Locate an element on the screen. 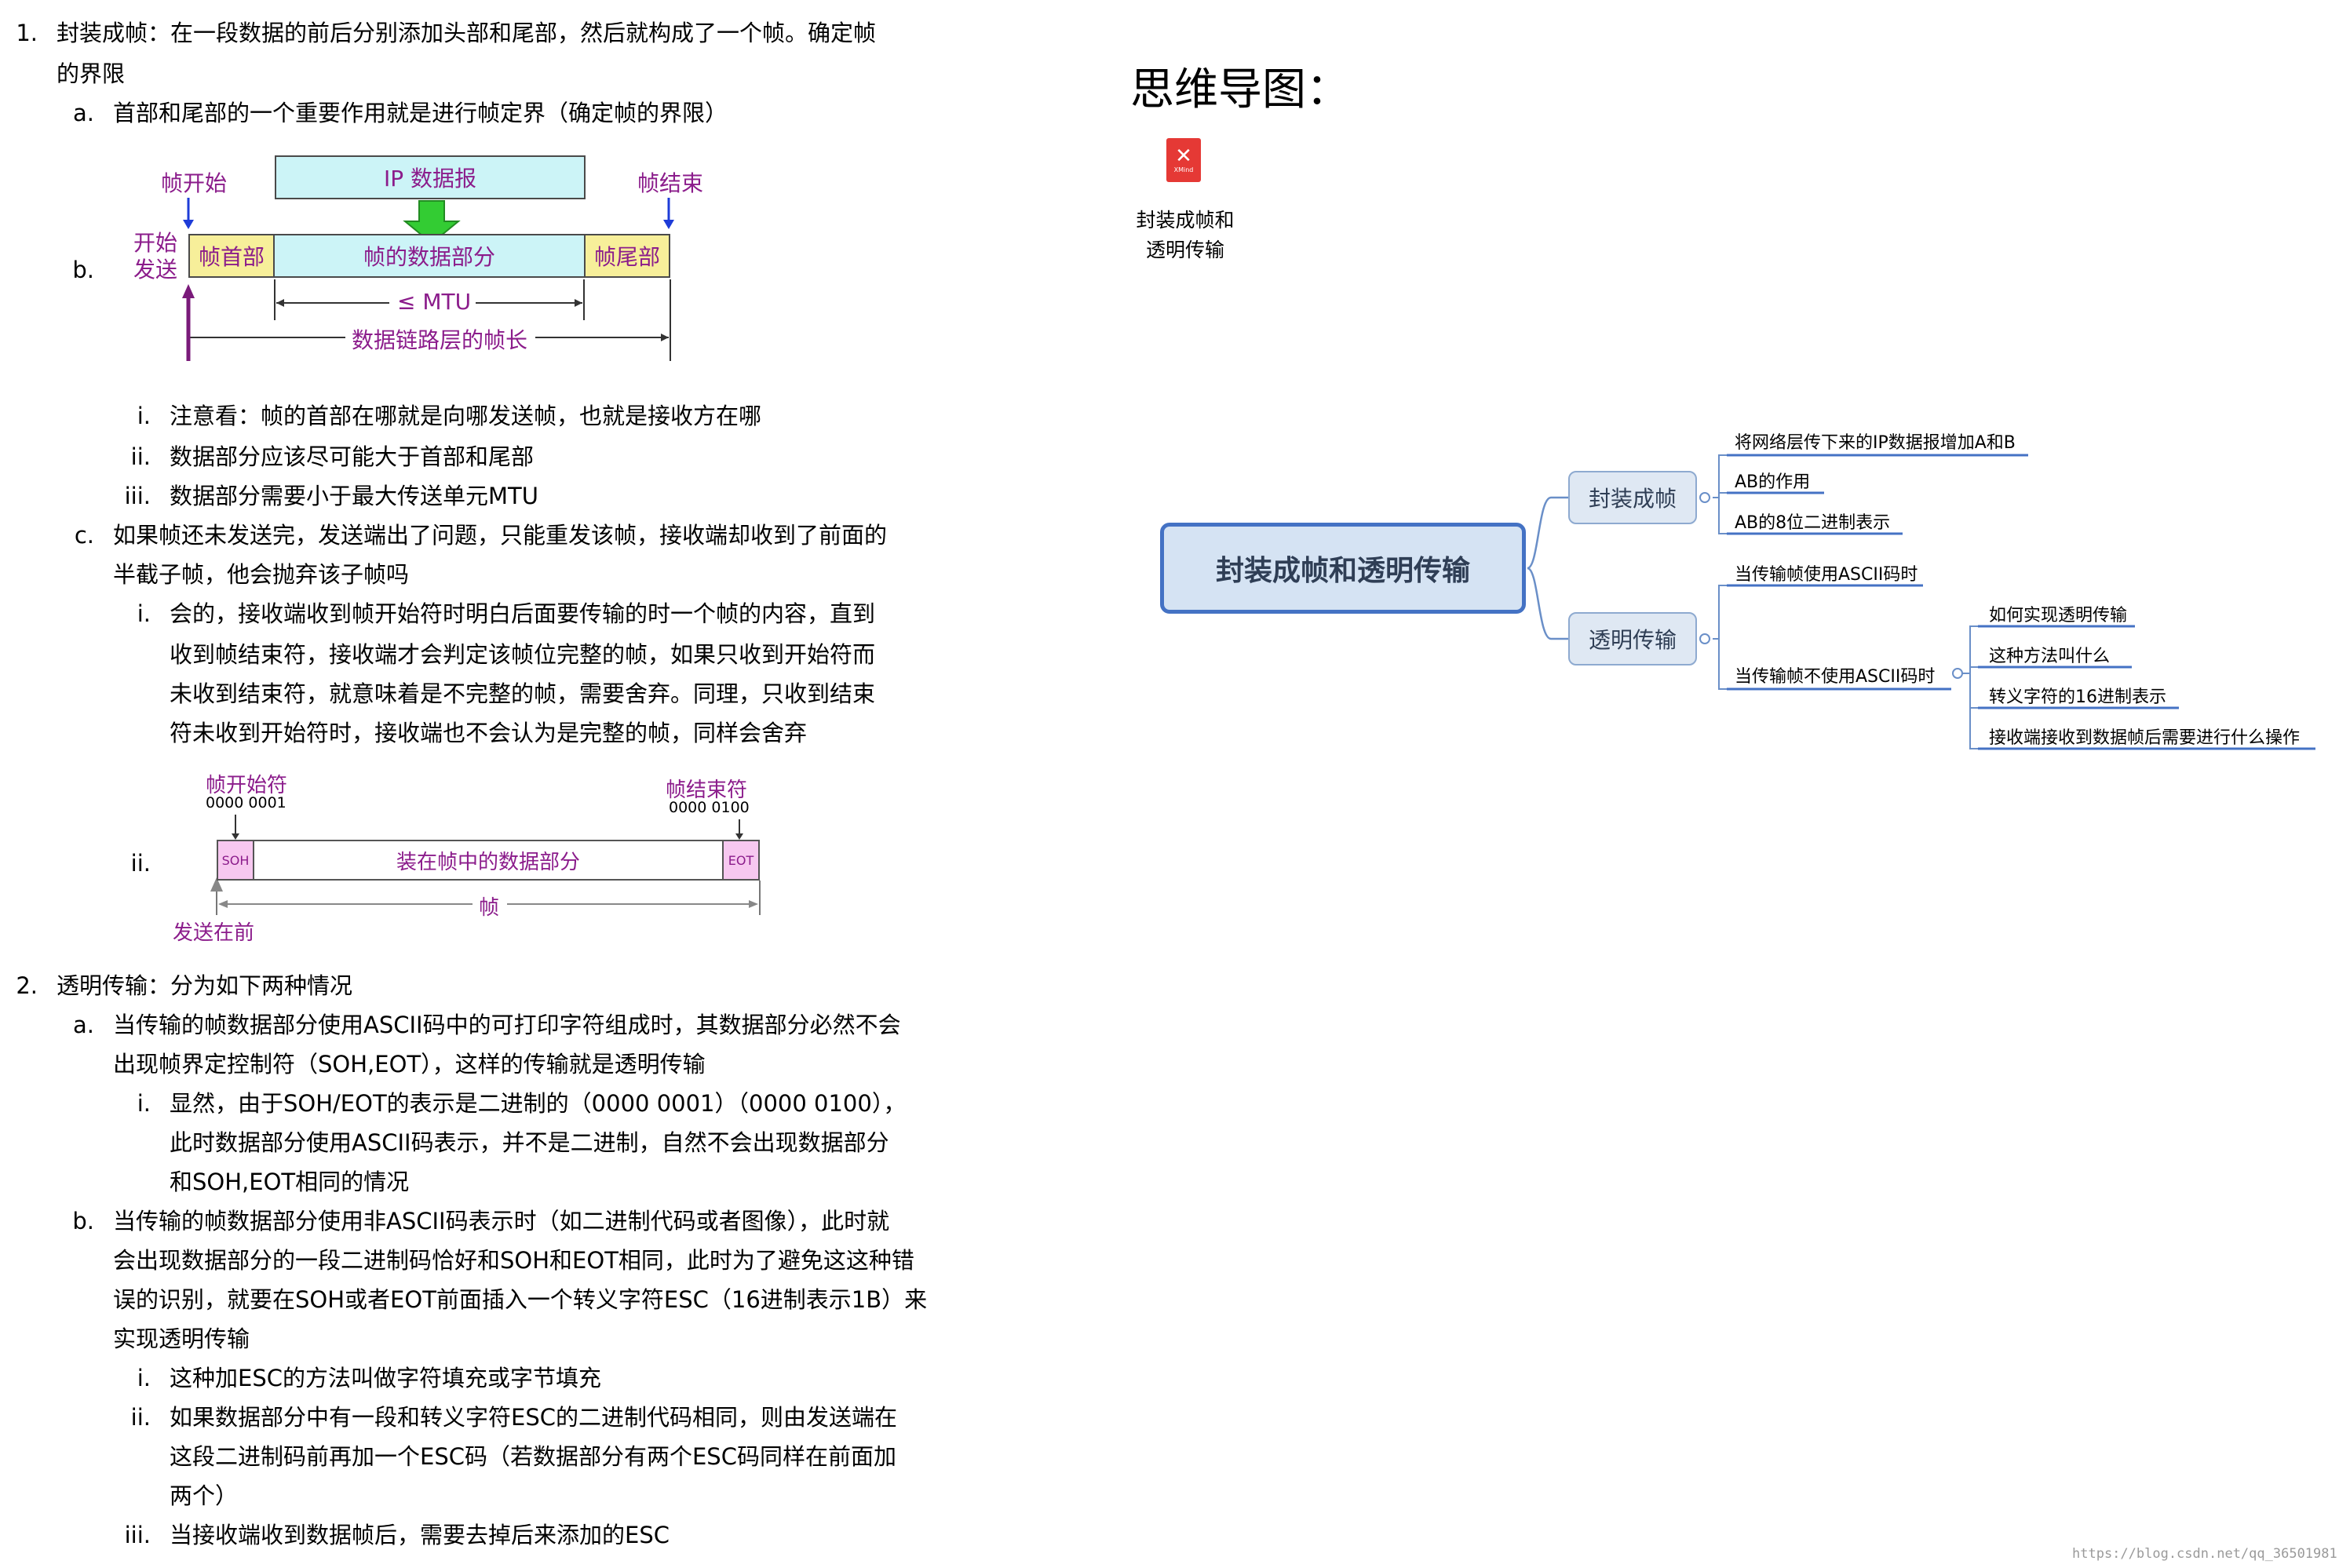 The height and width of the screenshot is (1568, 2339). mindmap-branch-framing: 封装成帧 is located at coordinates (1632, 497).